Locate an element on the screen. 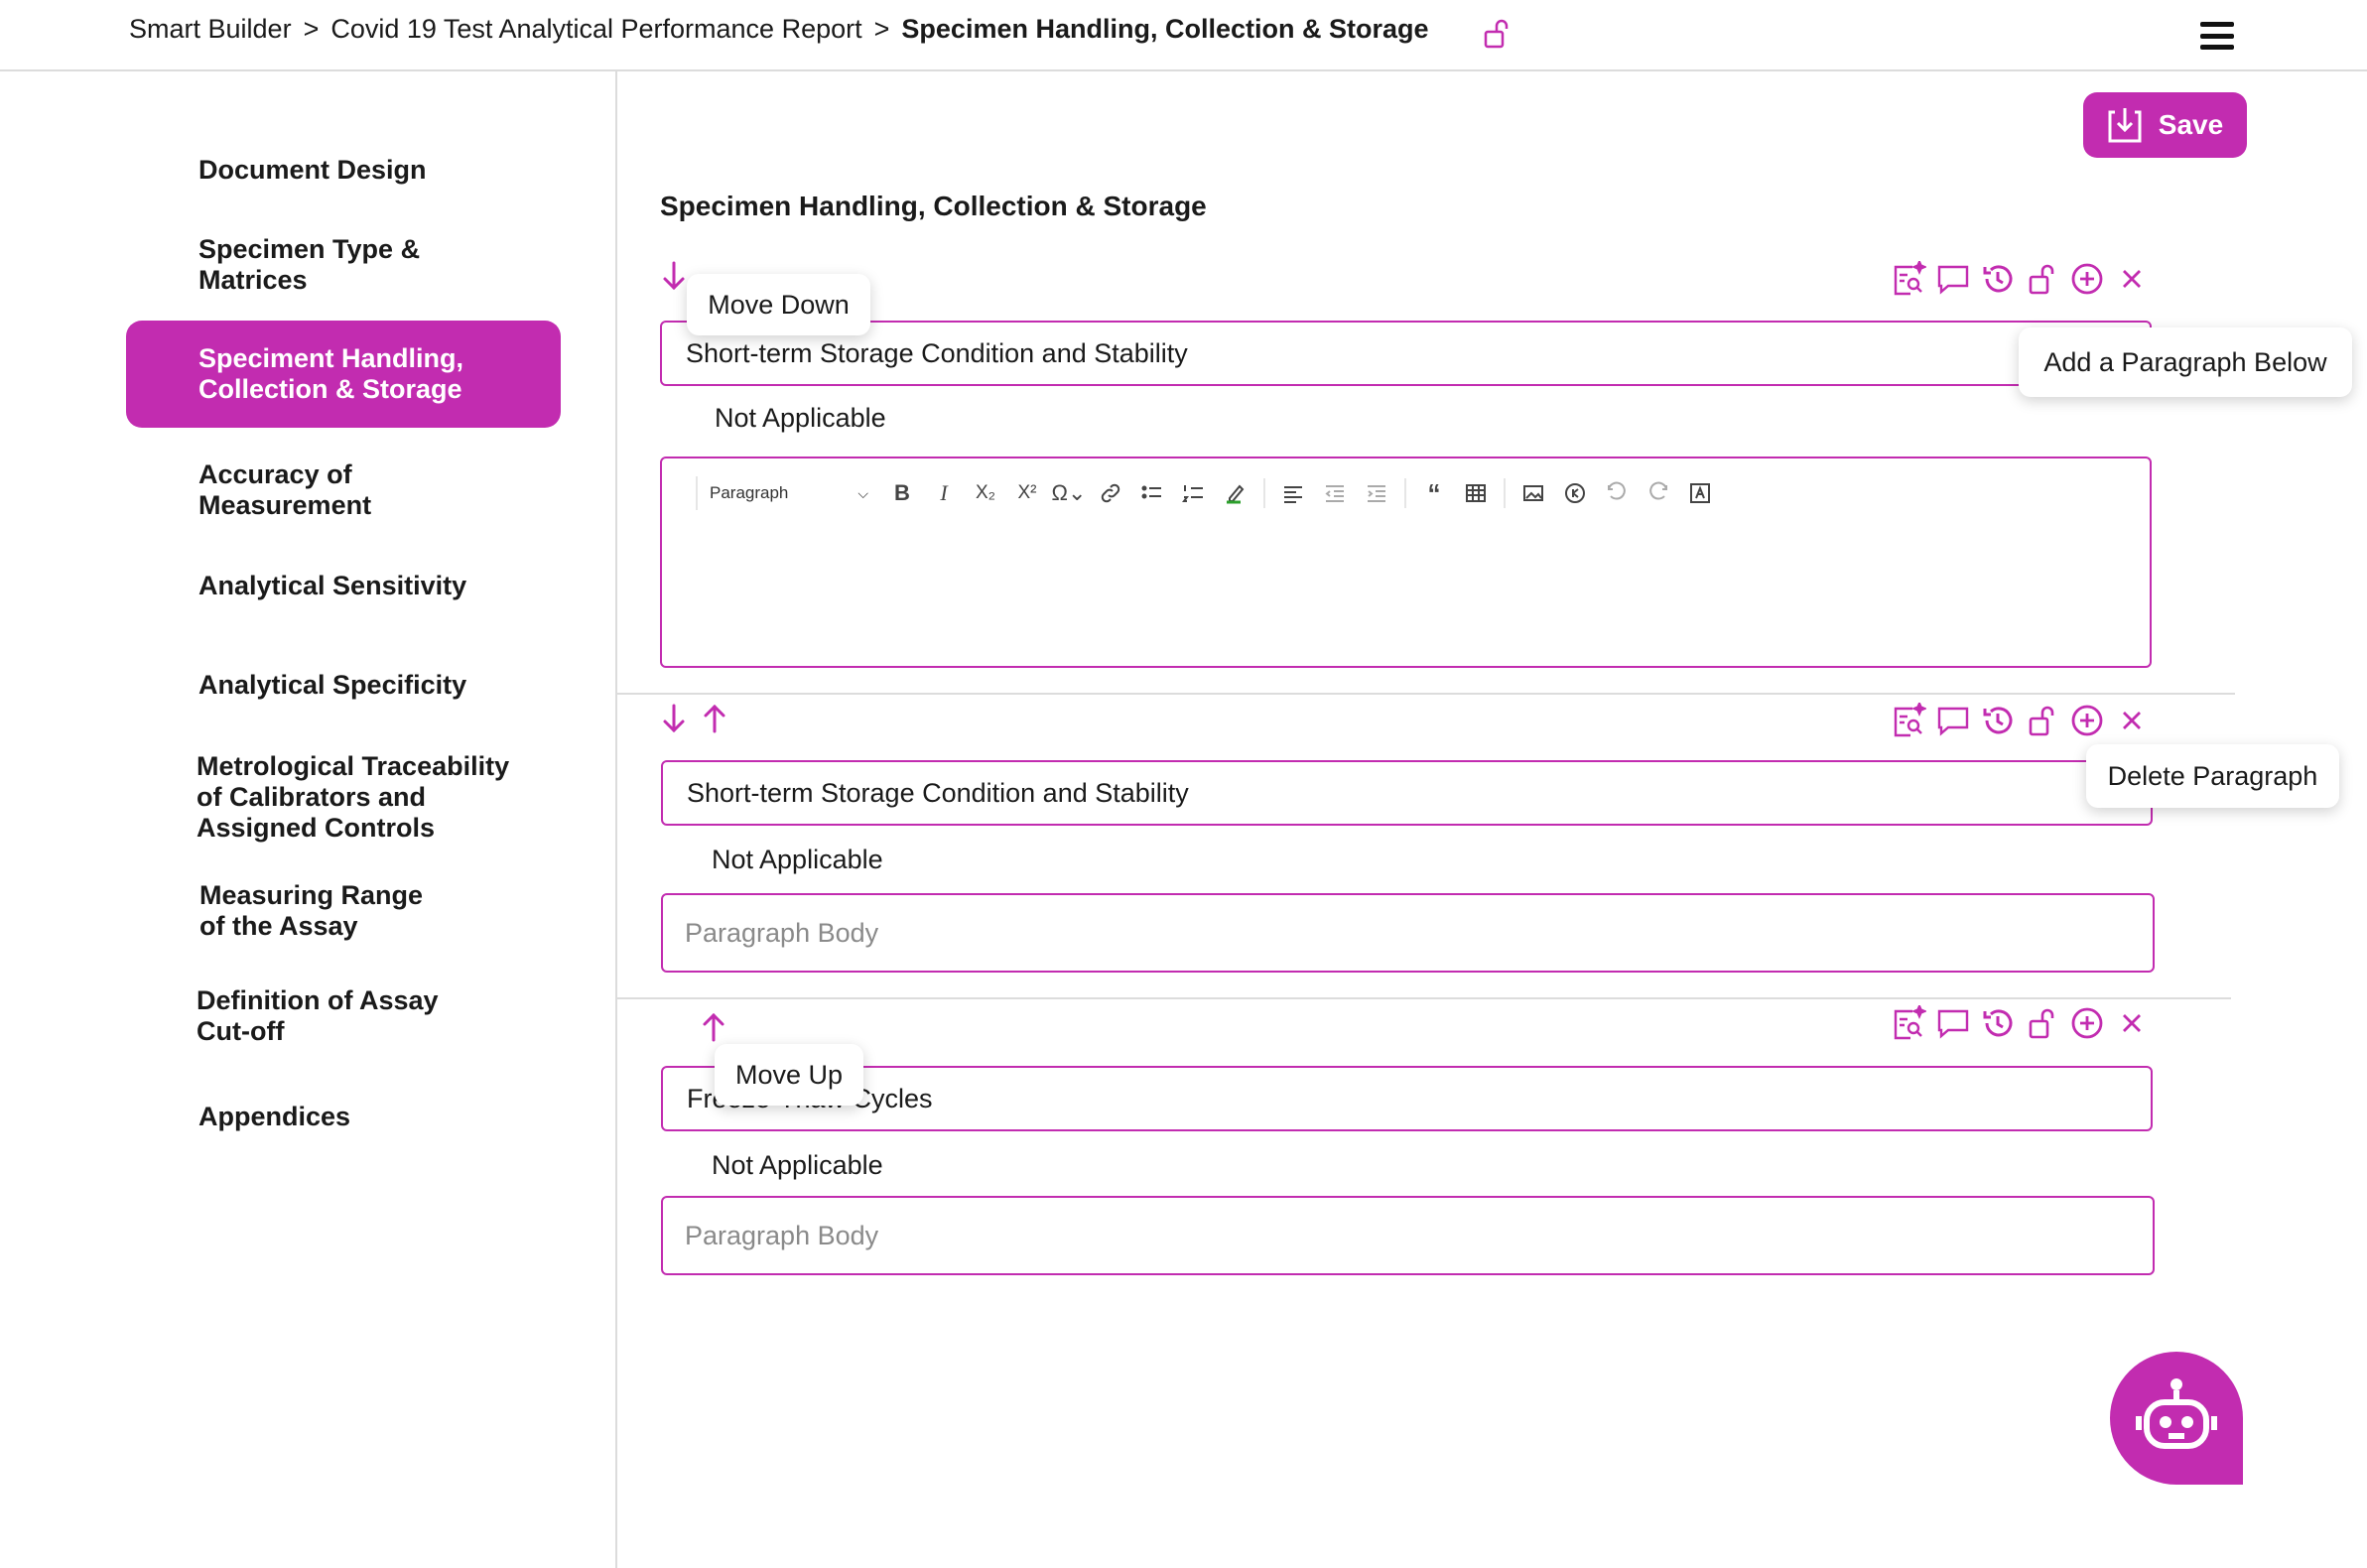  chevron-down-icon: ⌵ is located at coordinates (862, 492).